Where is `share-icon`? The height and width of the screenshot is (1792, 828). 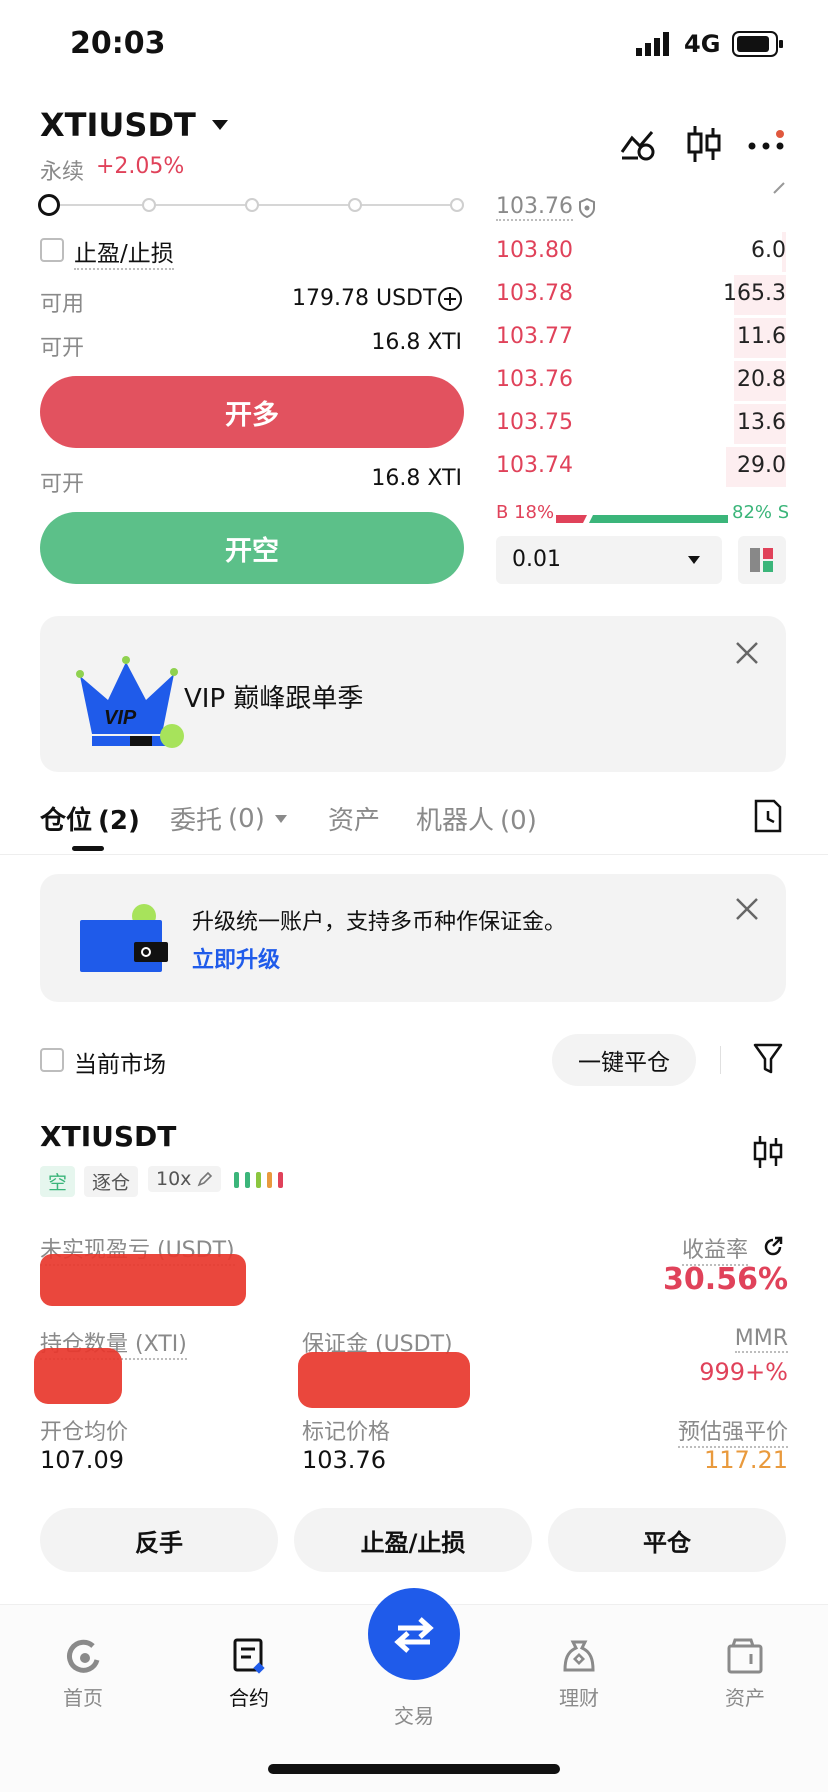 share-icon is located at coordinates (773, 1247).